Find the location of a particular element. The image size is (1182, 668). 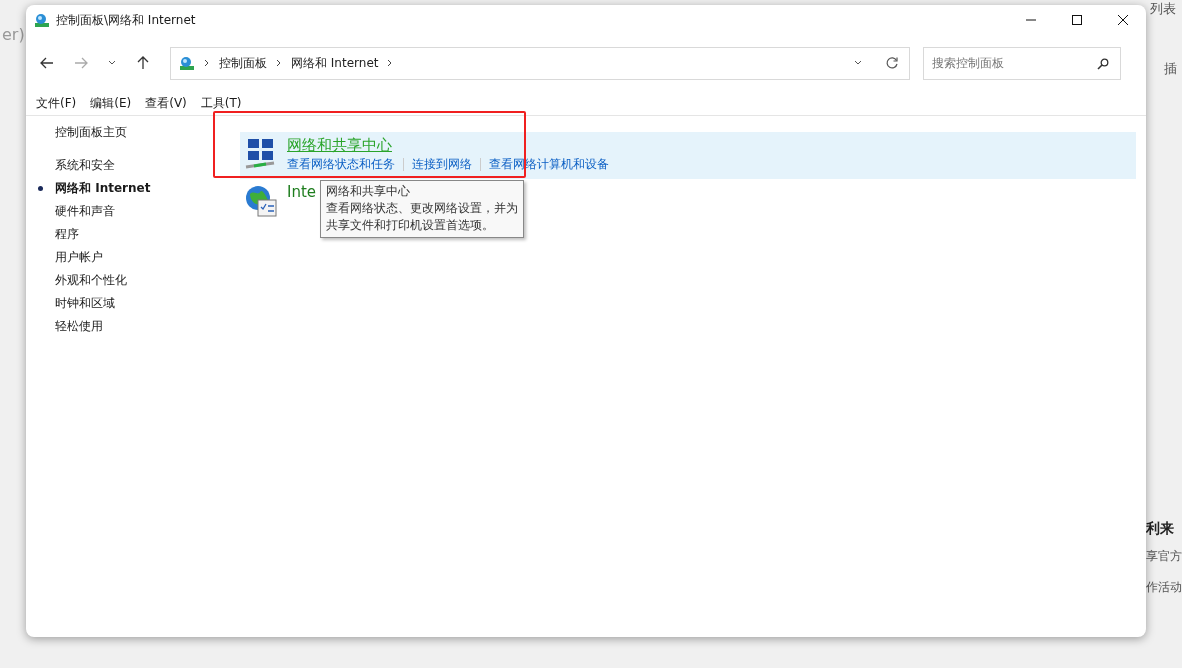

address-bar: 控制面板 网络和 Internet is located at coordinates (540, 63).